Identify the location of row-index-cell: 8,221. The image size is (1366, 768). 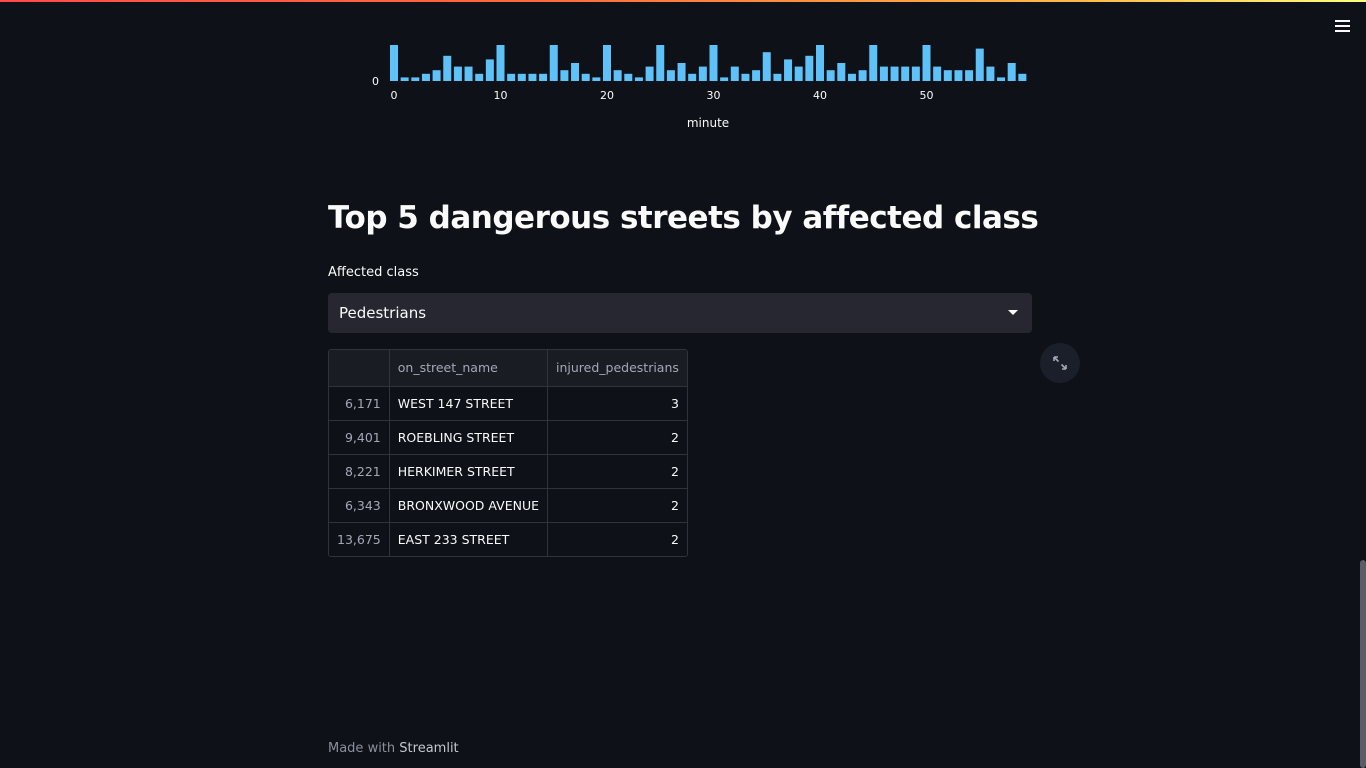
(359, 471).